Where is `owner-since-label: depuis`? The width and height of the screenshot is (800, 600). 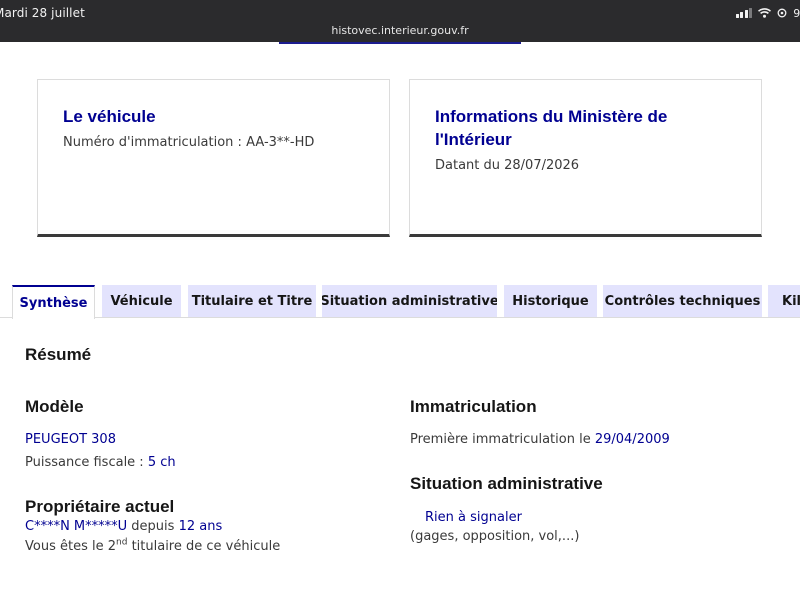
owner-since-label: depuis is located at coordinates (153, 526).